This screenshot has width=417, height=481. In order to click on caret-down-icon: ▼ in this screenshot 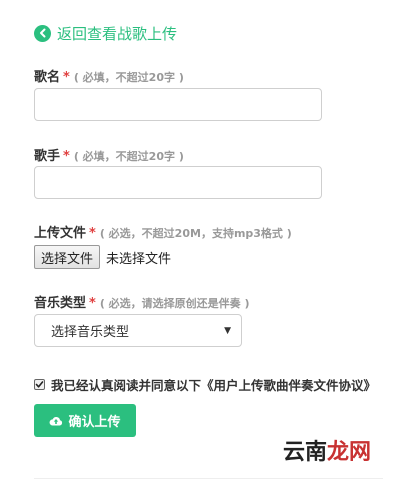, I will do `click(227, 330)`.